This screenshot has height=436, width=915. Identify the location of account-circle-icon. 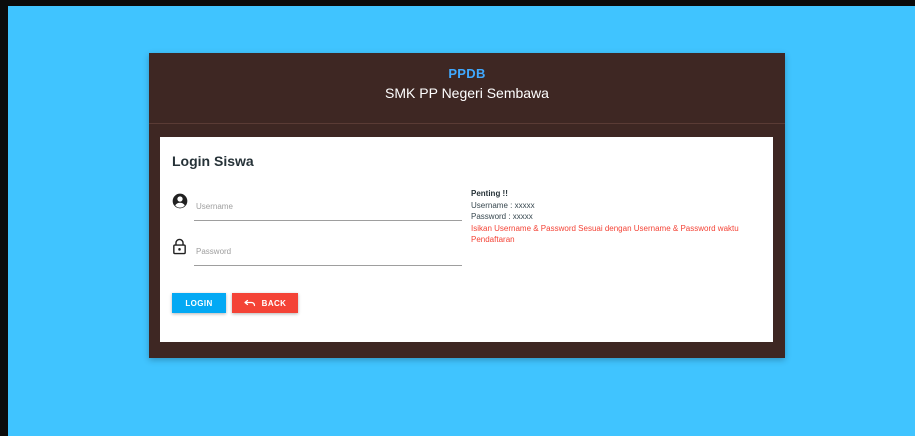
(181, 202).